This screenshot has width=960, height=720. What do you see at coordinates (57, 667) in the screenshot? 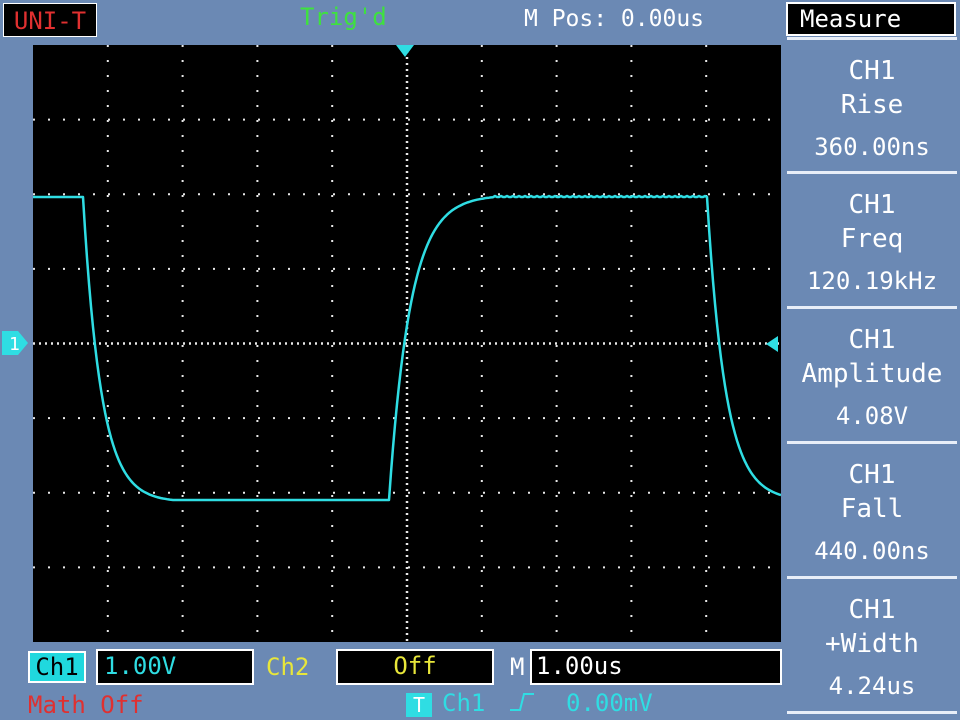
I see `ch1-channel-label: Ch1` at bounding box center [57, 667].